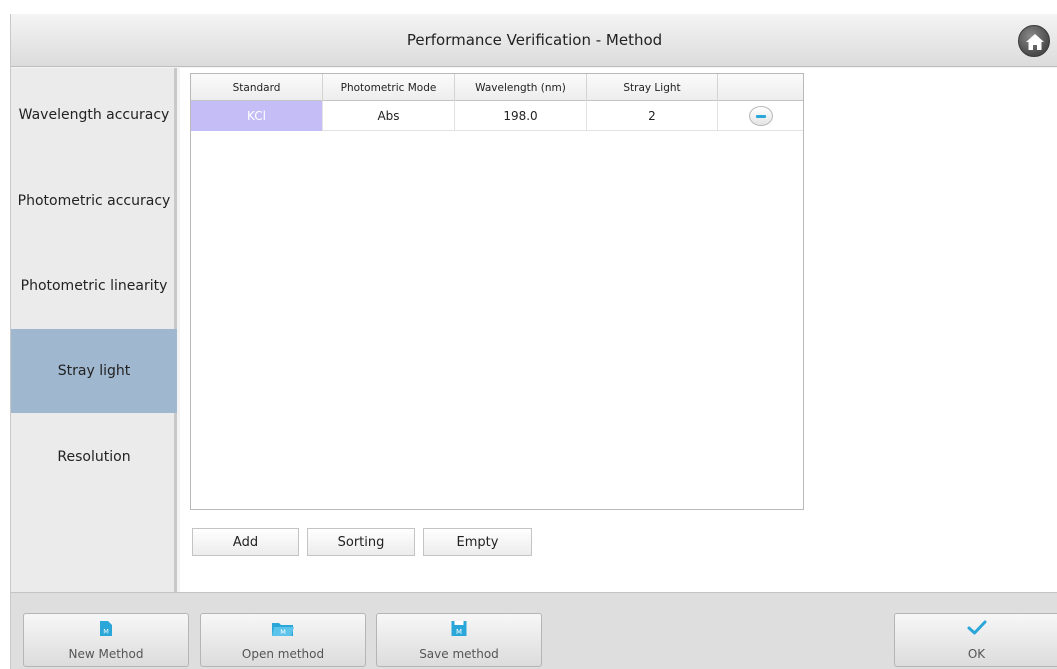 This screenshot has width=1057, height=669. I want to click on home-button, so click(1034, 41).